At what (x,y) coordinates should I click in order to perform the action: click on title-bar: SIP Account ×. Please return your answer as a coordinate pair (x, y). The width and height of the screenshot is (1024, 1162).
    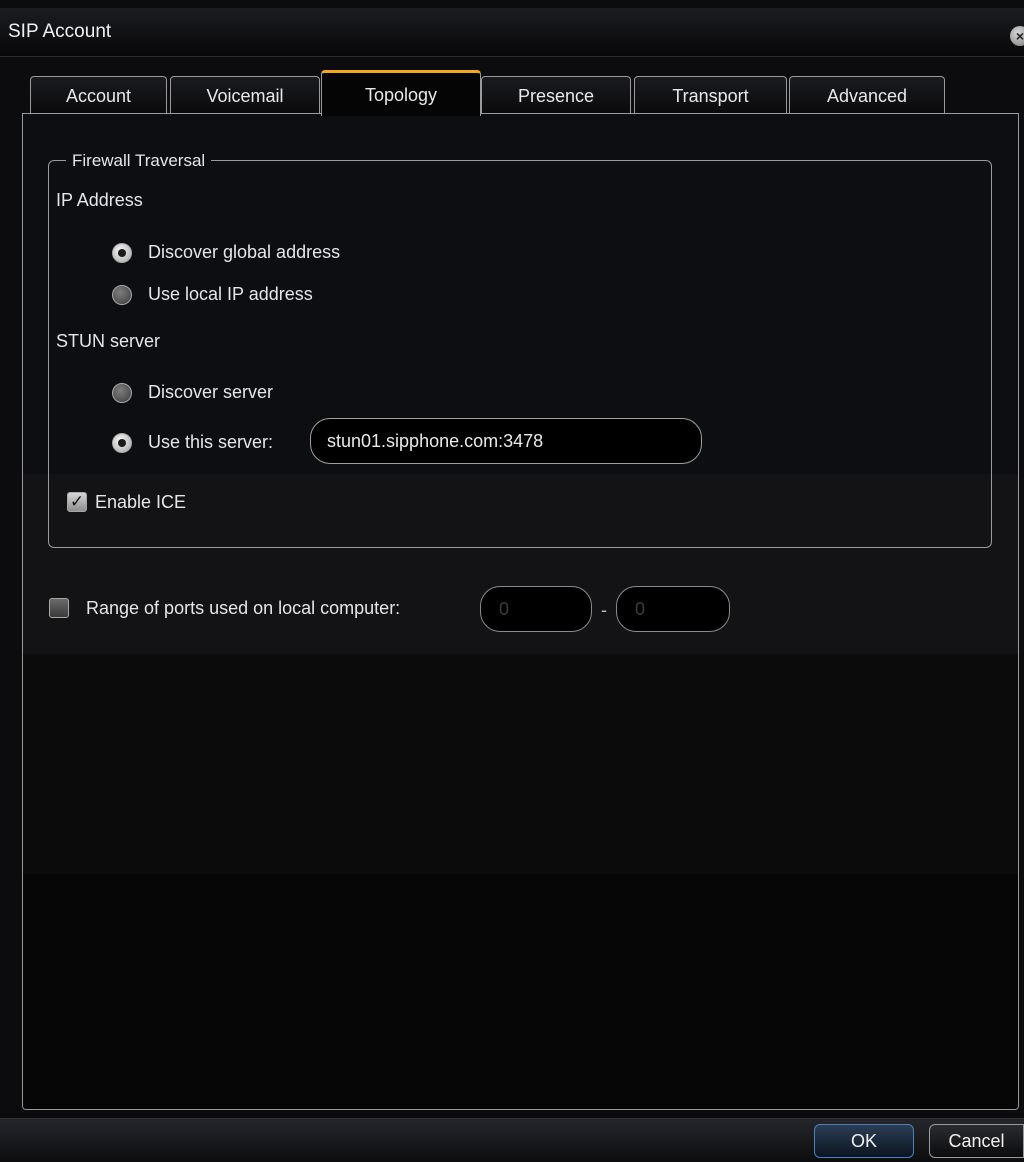
    Looking at the image, I should click on (512, 32).